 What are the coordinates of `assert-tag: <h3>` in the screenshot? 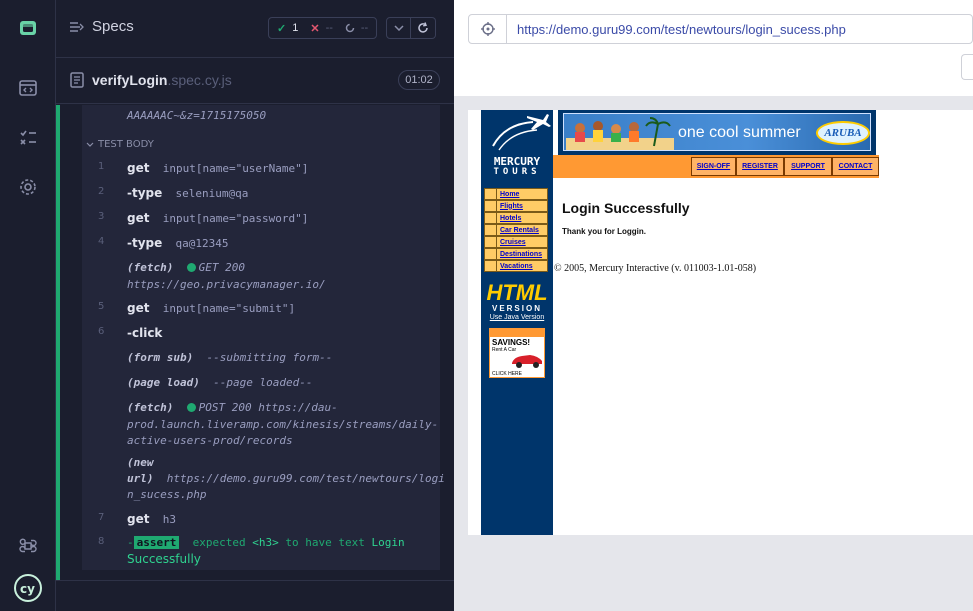 It's located at (265, 542).